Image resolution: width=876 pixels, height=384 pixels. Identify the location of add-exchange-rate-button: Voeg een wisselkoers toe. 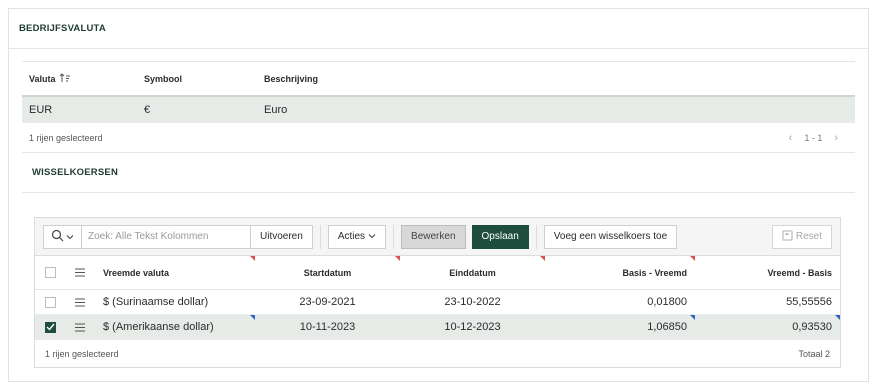
(610, 236).